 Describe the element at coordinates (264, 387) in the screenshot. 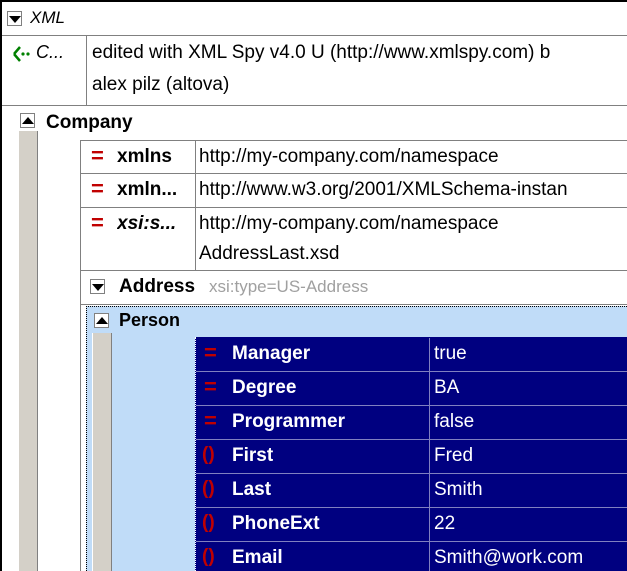

I see `row-name: Degree` at that location.